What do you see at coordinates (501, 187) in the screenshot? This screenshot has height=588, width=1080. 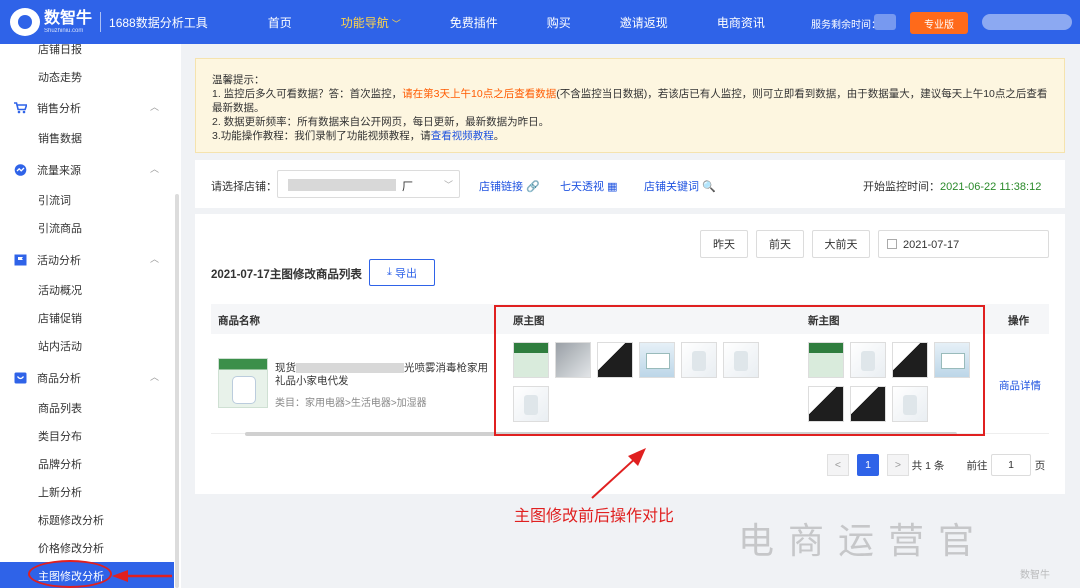 I see `store-link-label: 店铺链接` at bounding box center [501, 187].